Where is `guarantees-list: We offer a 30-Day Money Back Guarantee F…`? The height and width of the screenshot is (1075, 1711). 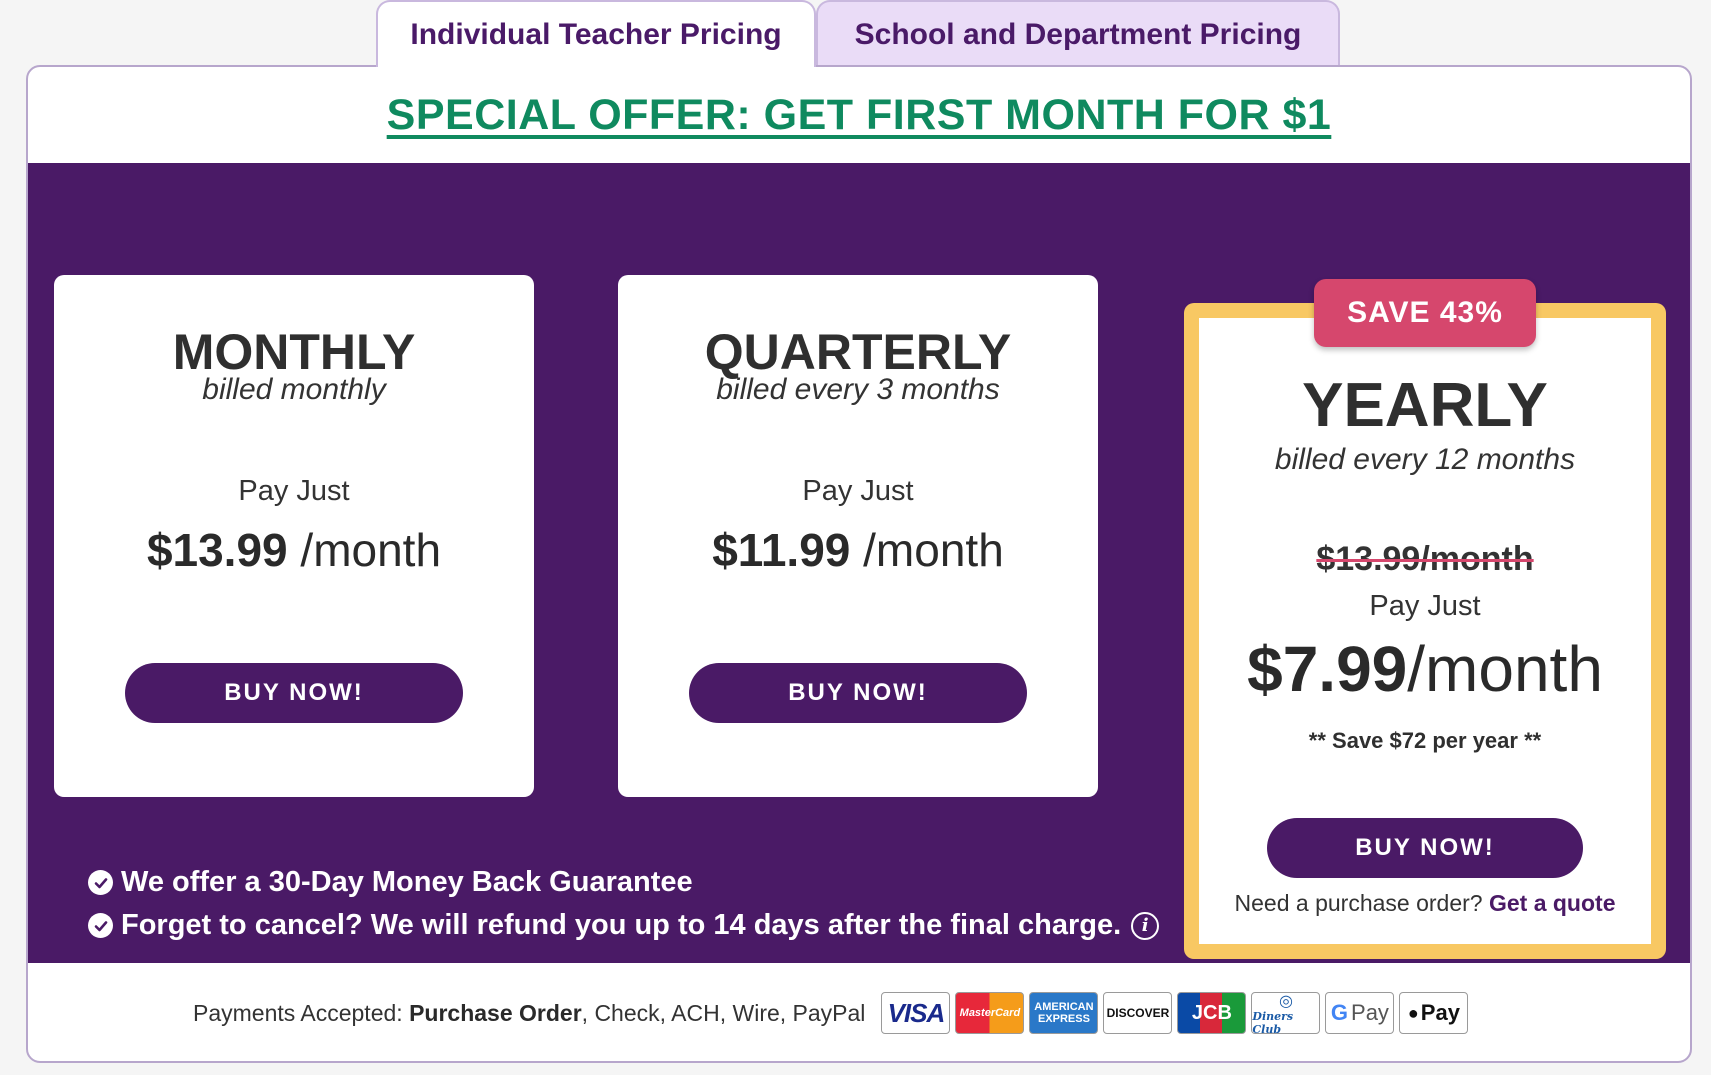
guarantees-list: We offer a 30-Day Money Back Guarantee F… is located at coordinates (624, 904).